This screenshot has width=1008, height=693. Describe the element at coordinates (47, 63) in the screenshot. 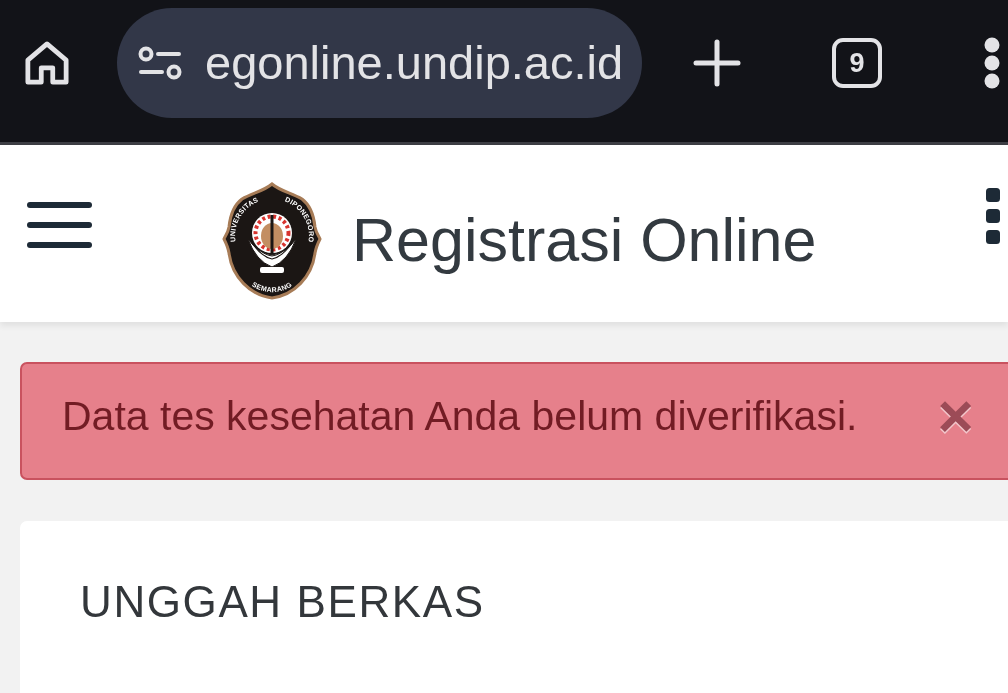

I see `home-icon` at that location.